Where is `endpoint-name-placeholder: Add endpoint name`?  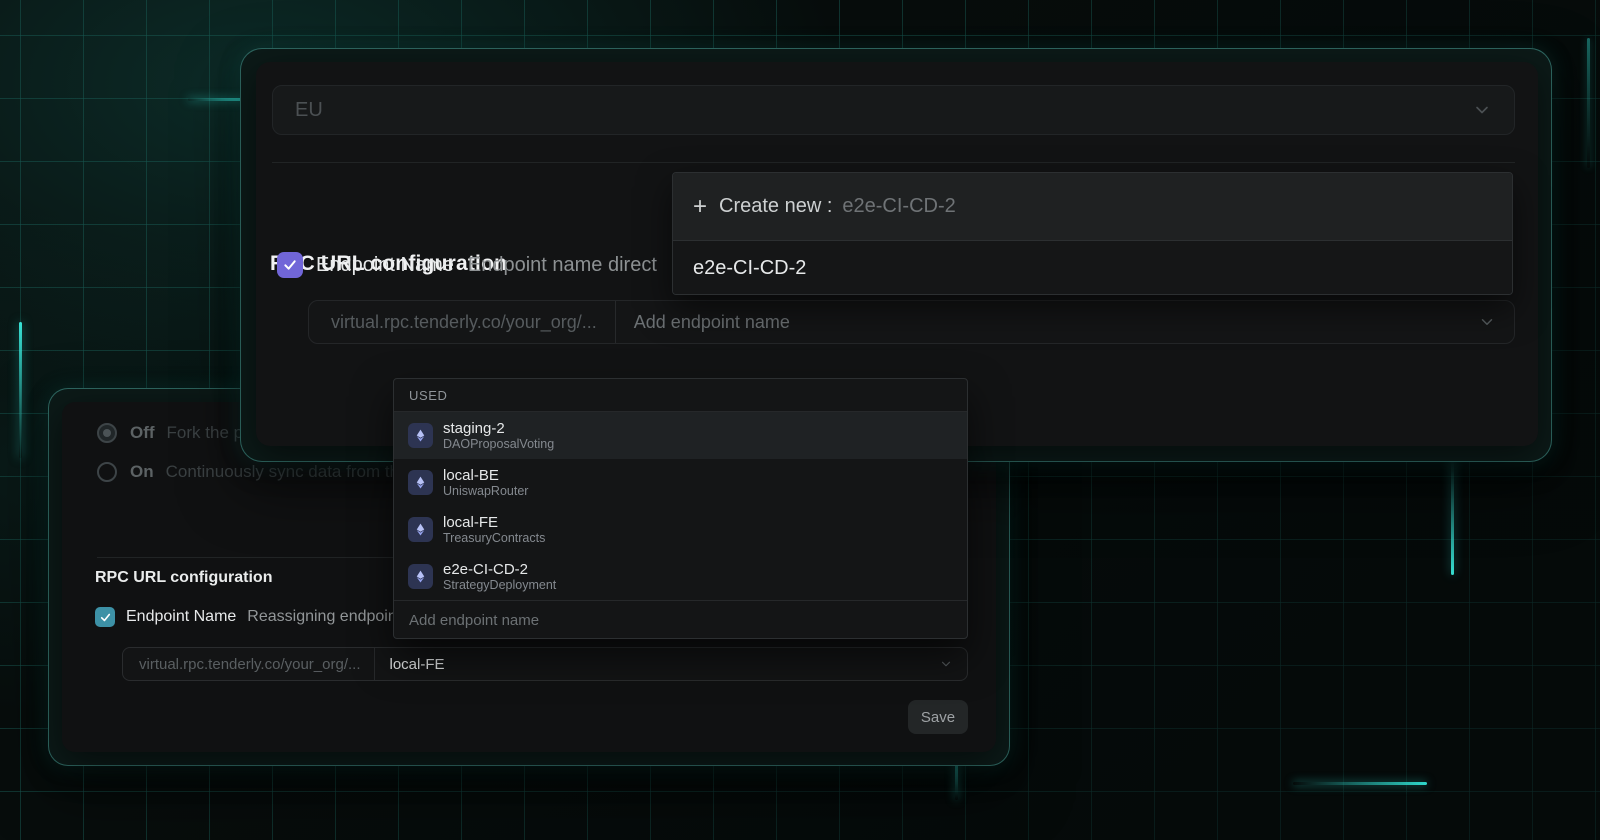 endpoint-name-placeholder: Add endpoint name is located at coordinates (711, 321).